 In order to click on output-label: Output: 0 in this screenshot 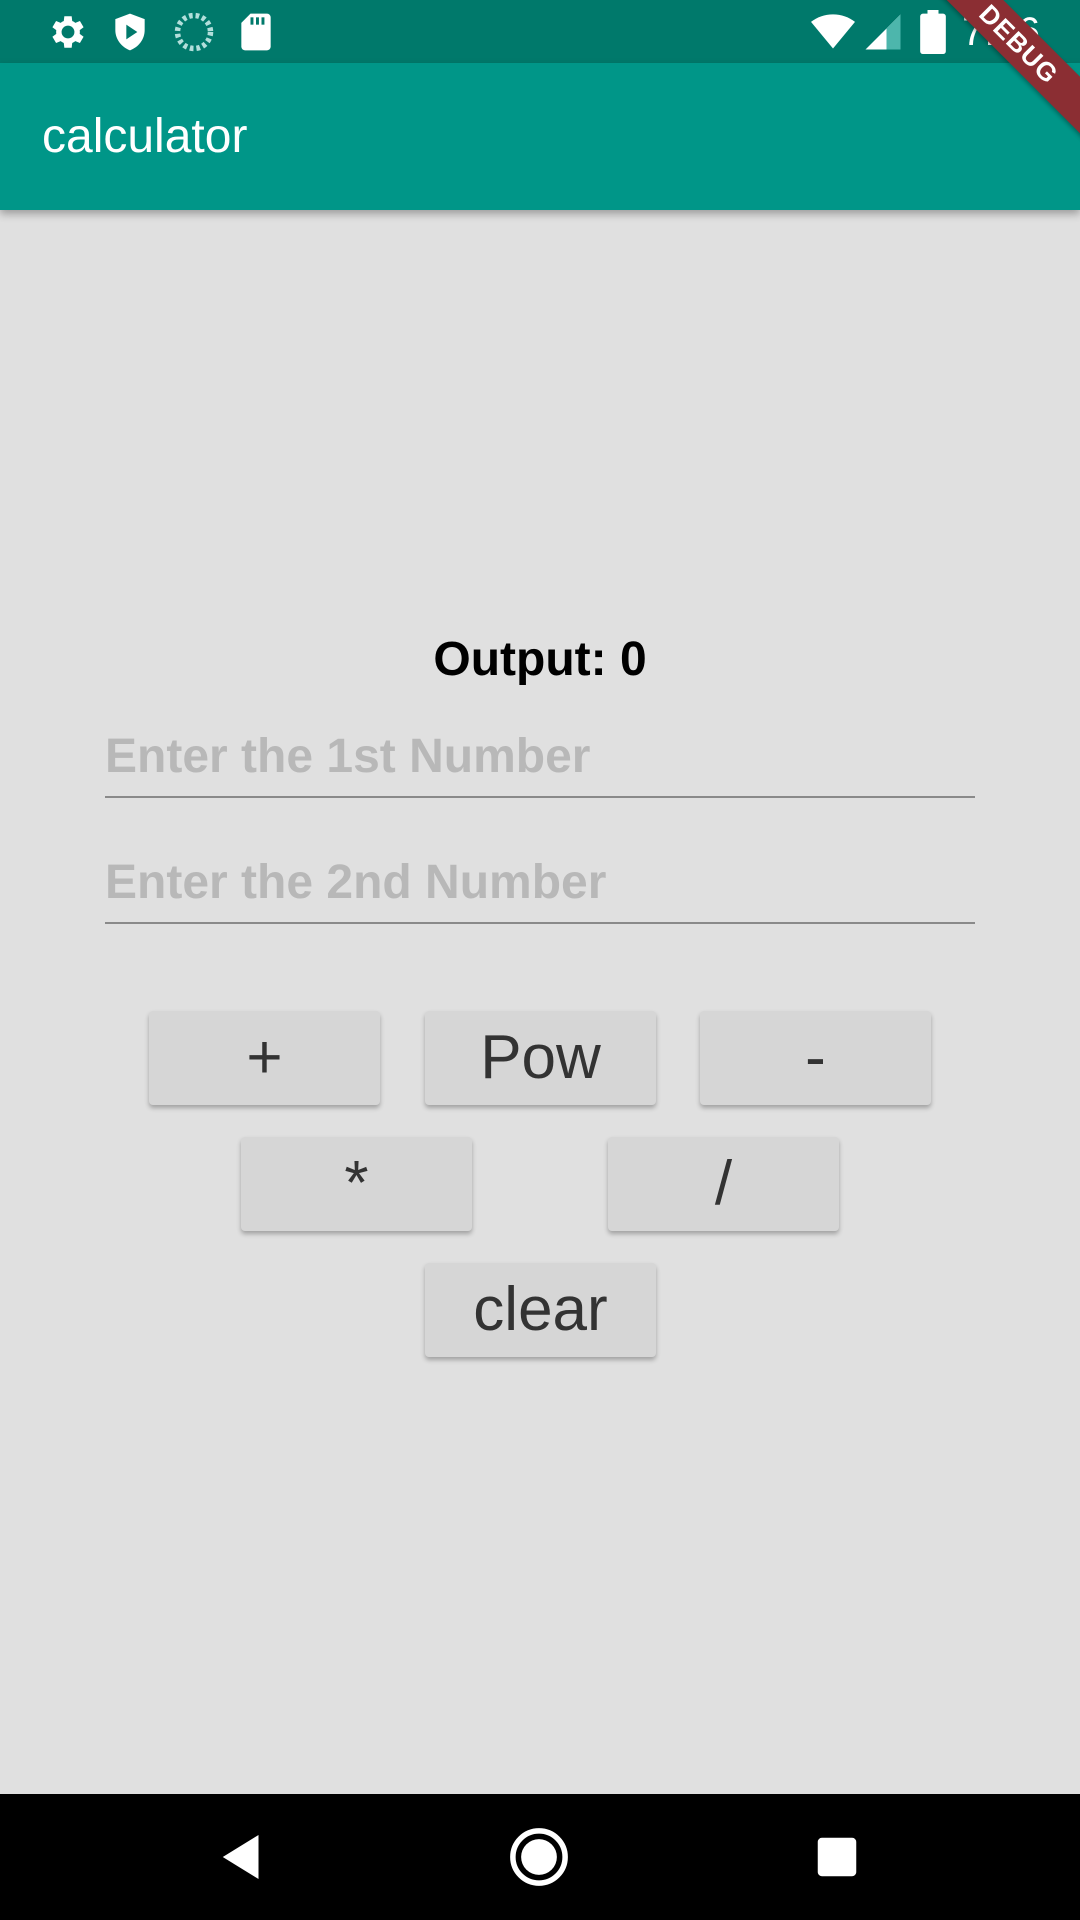, I will do `click(540, 659)`.